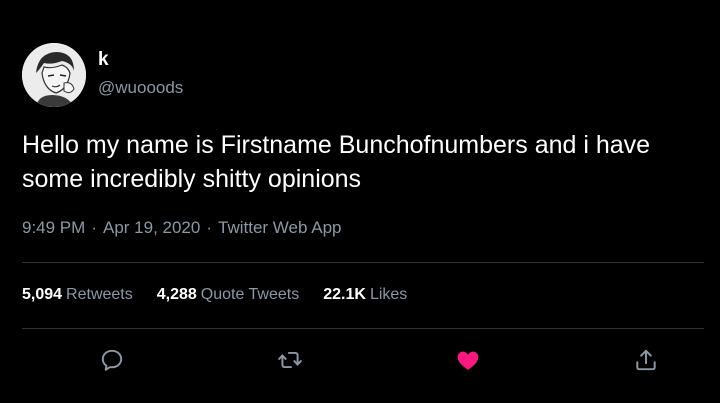 Image resolution: width=720 pixels, height=403 pixels. I want to click on retweets-stat: 5,094 Retweets, so click(77, 295).